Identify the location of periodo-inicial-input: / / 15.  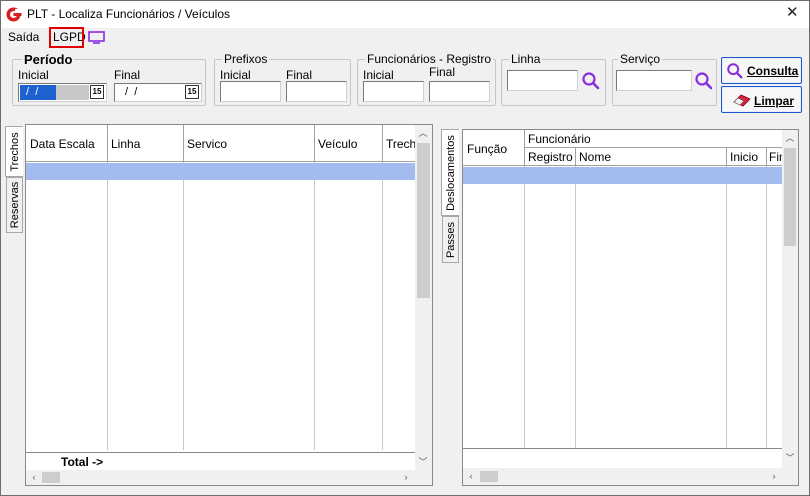
(62, 92).